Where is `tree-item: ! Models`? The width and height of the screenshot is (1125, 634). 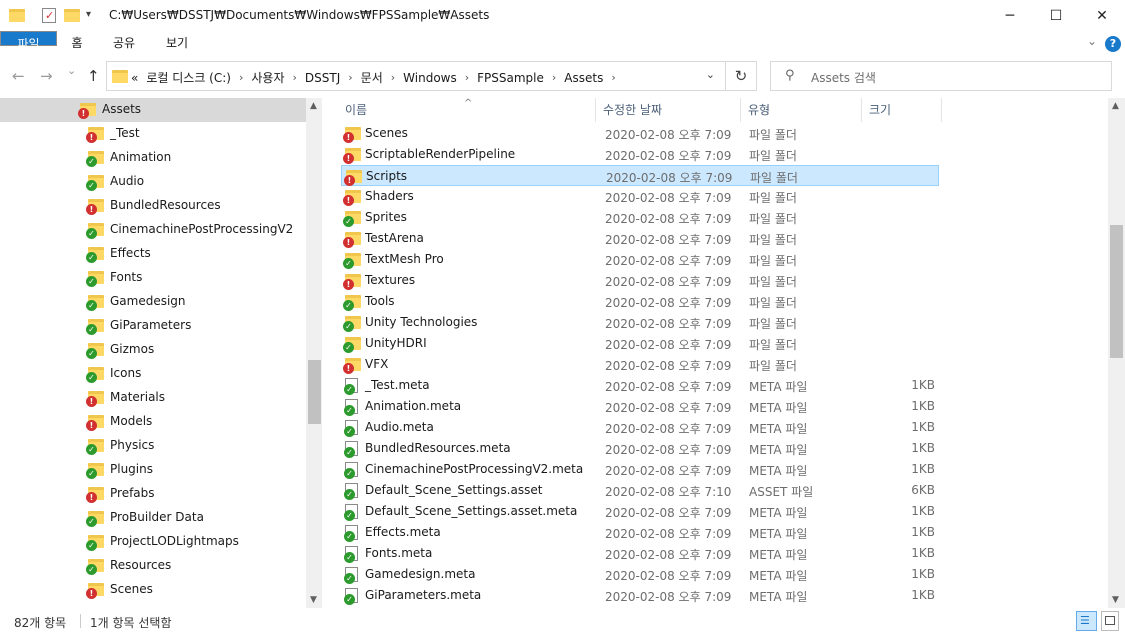 tree-item: ! Models is located at coordinates (153, 422).